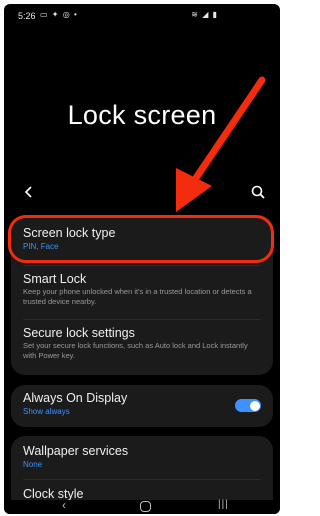 The height and width of the screenshot is (516, 320). What do you see at coordinates (248, 405) in the screenshot?
I see `always-on-display-toggle` at bounding box center [248, 405].